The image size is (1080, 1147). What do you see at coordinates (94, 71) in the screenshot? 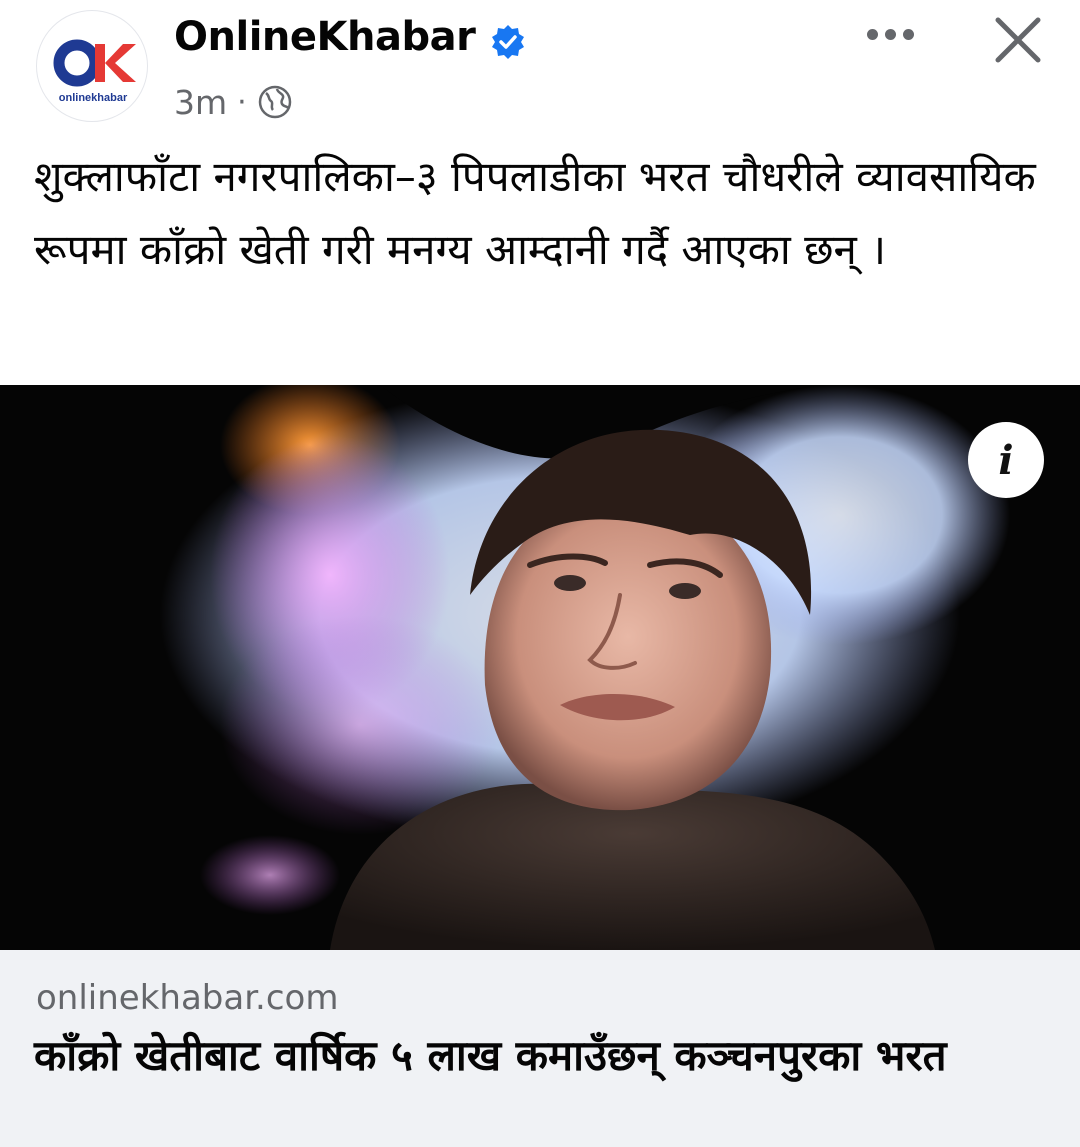
I see `onlinekhabar-logo: onlinekhabar` at bounding box center [94, 71].